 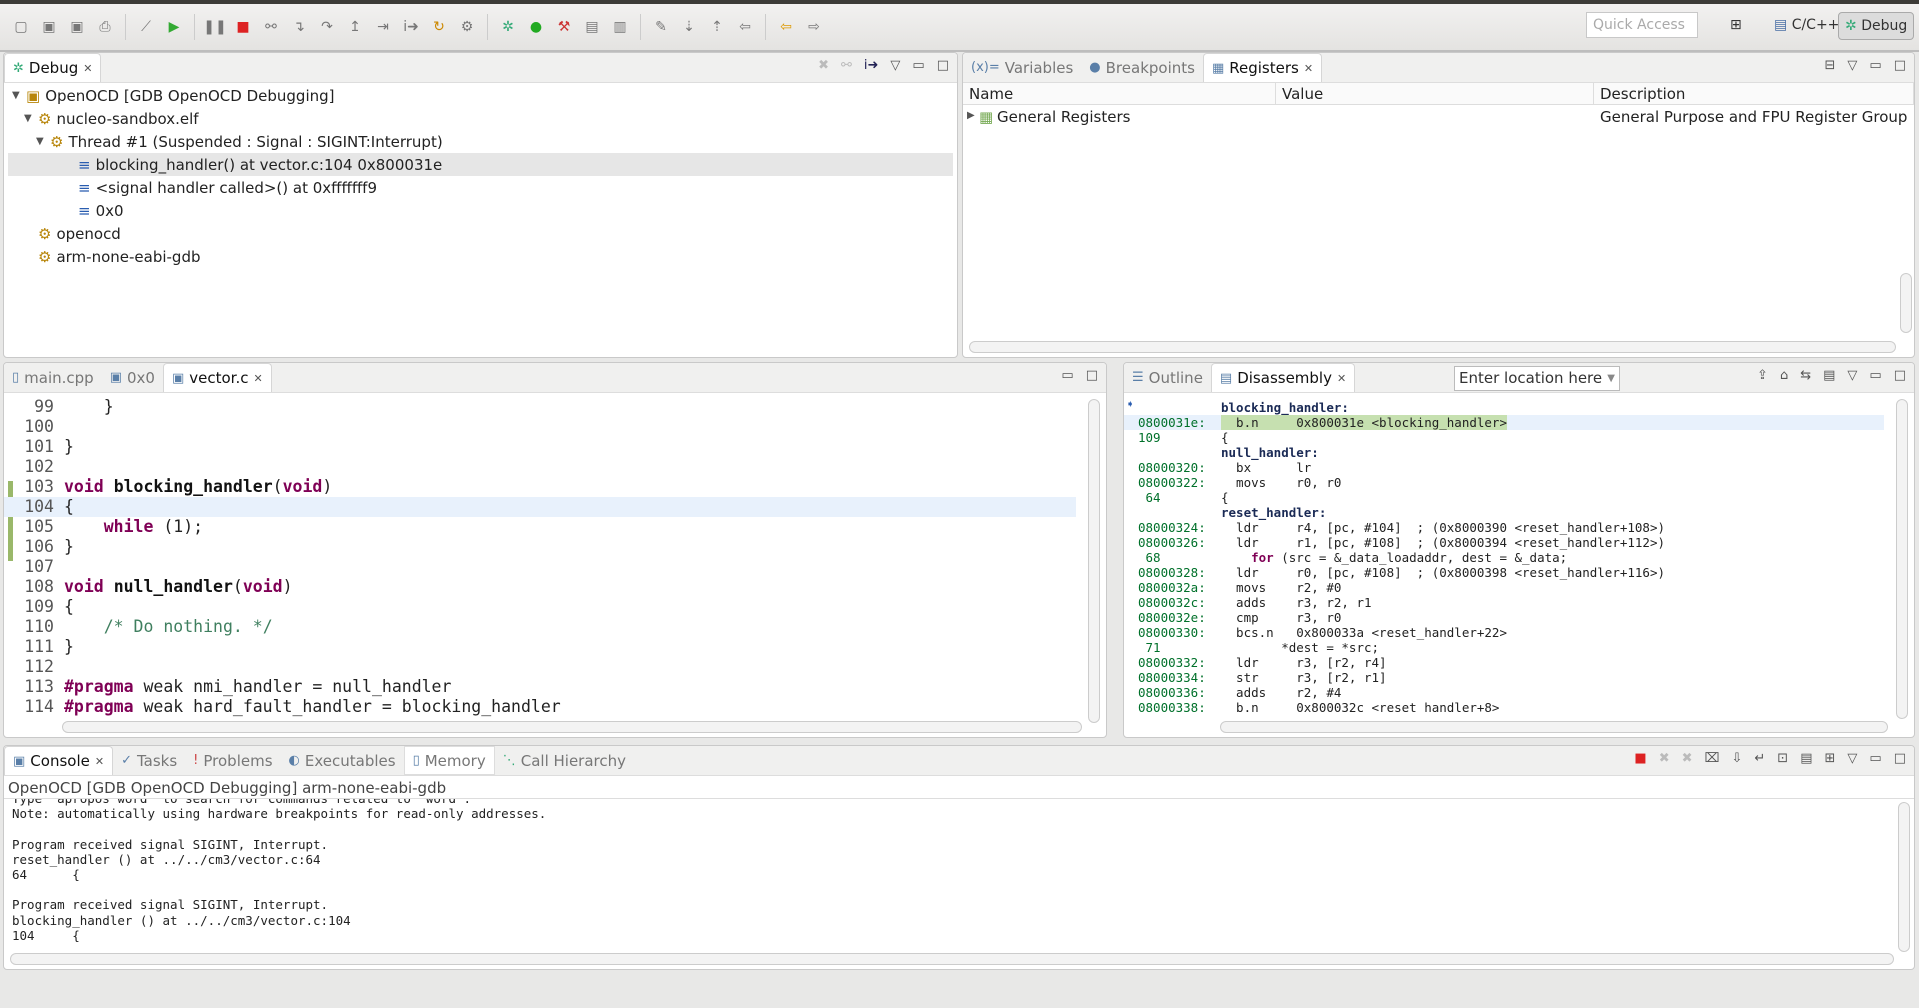 What do you see at coordinates (174, 27) in the screenshot?
I see `resume-icon: ▶` at bounding box center [174, 27].